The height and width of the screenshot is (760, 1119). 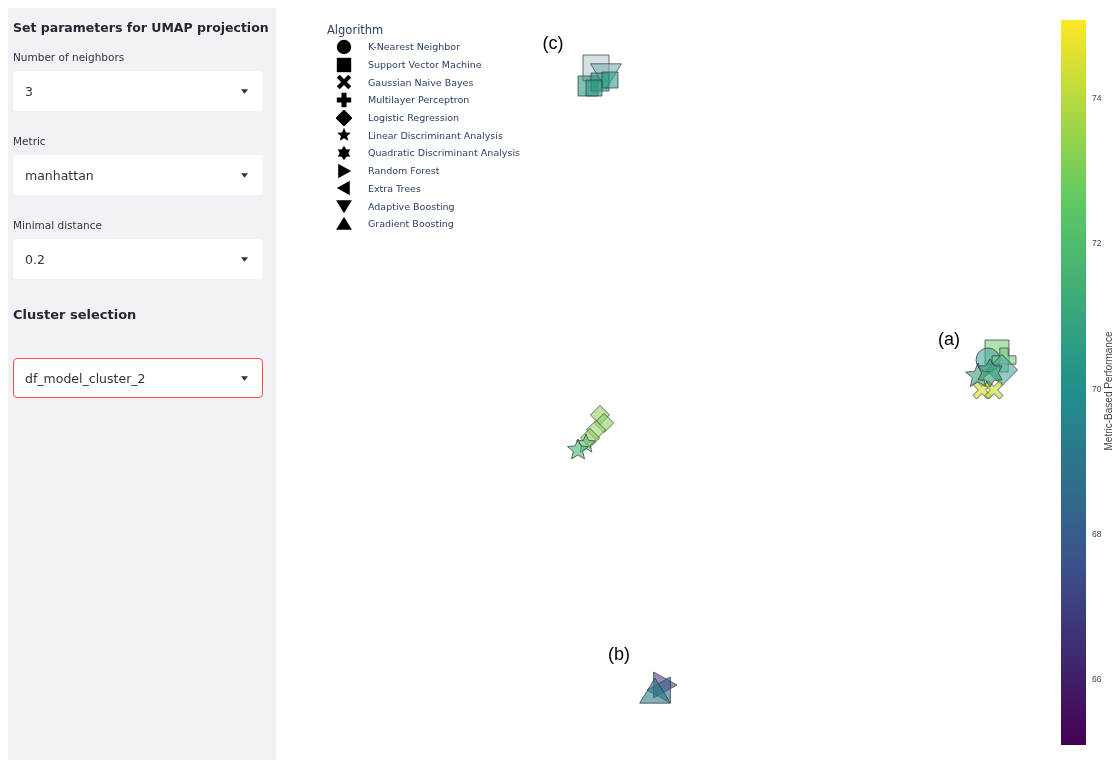 I want to click on colorbar-tick: 66, so click(x=1097, y=679).